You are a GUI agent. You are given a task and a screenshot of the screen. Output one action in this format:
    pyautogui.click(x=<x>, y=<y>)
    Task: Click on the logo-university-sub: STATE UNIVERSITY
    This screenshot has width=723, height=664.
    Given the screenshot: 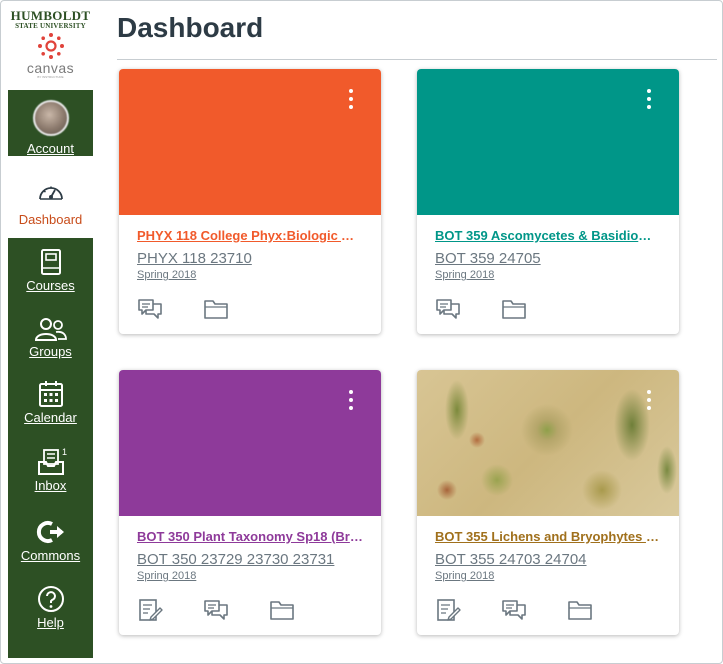 What is the action you would take?
    pyautogui.click(x=50, y=26)
    